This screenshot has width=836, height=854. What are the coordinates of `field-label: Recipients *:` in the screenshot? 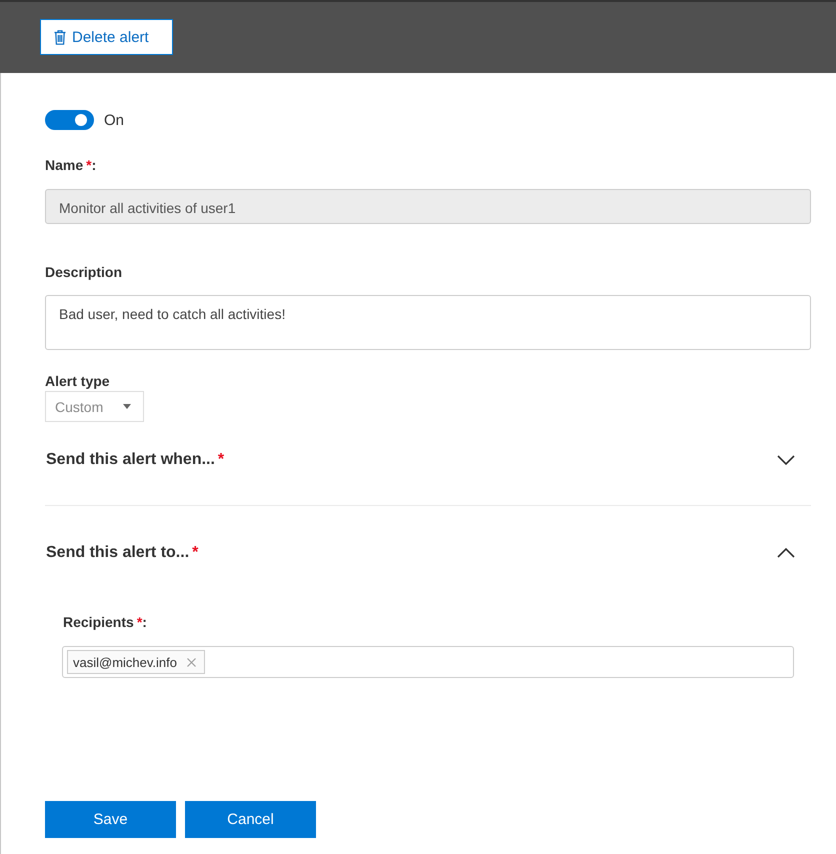 It's located at (105, 622).